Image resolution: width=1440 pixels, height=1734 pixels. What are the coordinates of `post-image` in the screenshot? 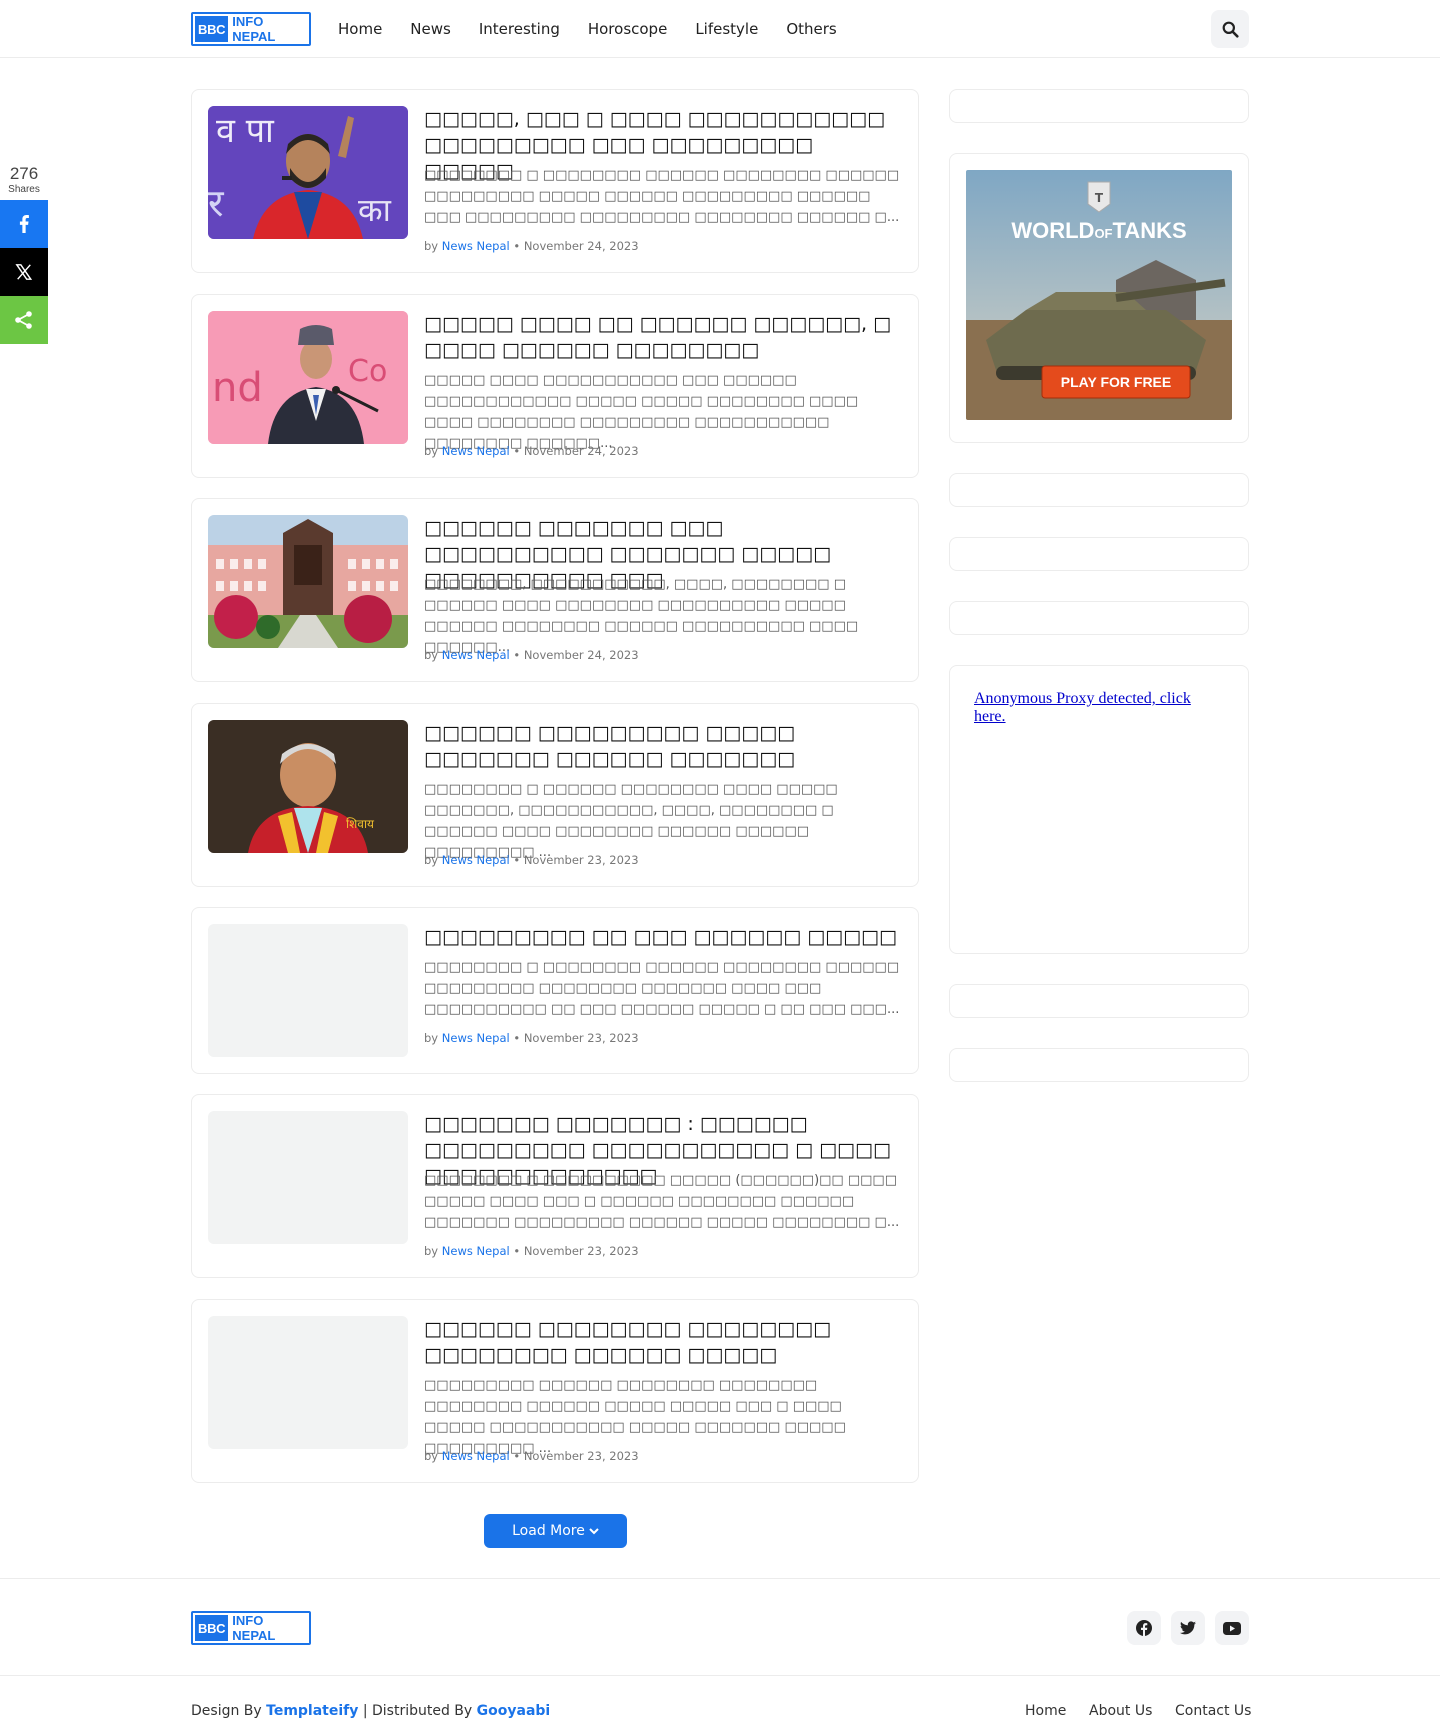 It's located at (308, 581).